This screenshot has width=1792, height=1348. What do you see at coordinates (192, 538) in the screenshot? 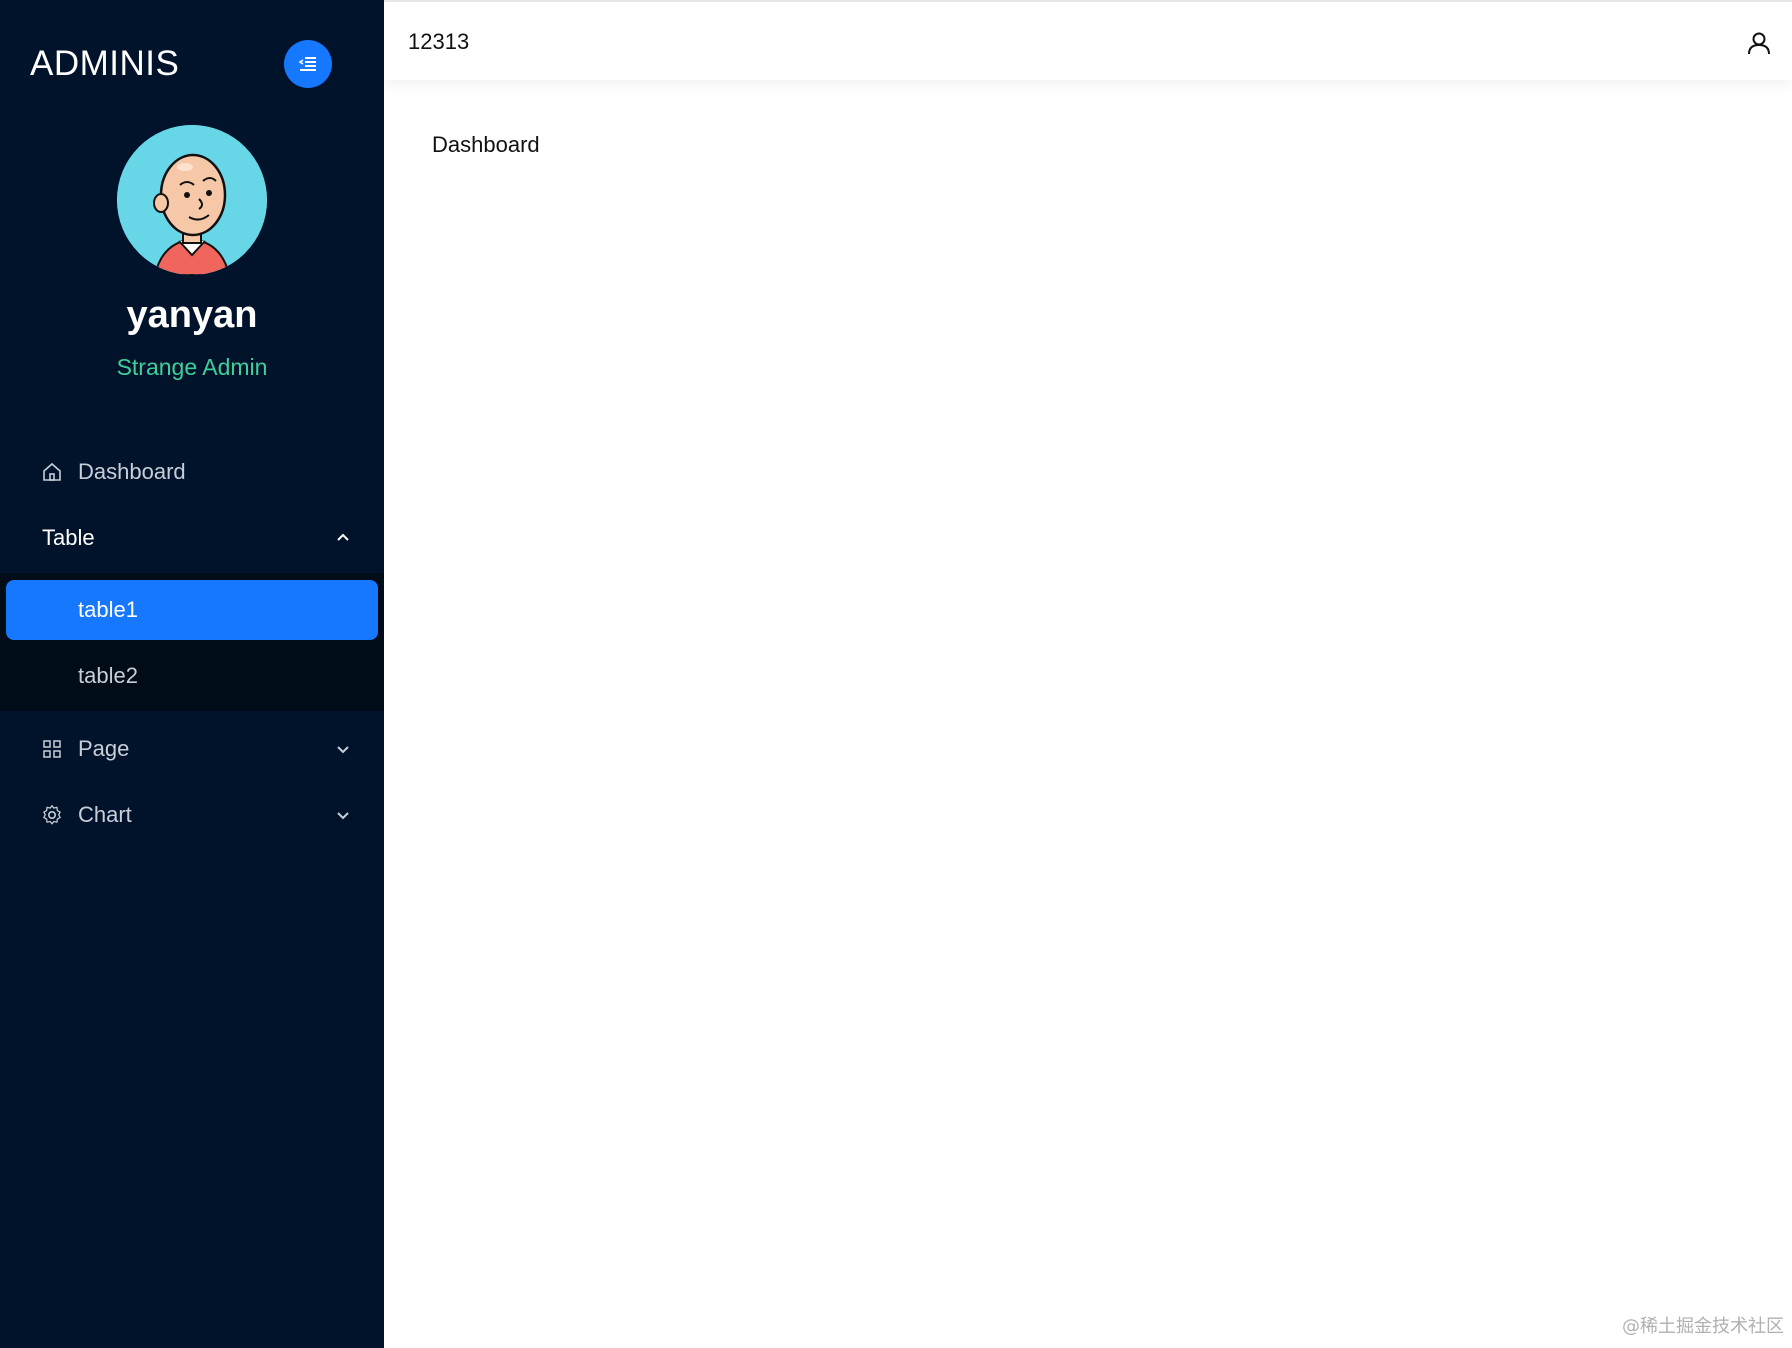
I see `sidebar-item-table: Table` at bounding box center [192, 538].